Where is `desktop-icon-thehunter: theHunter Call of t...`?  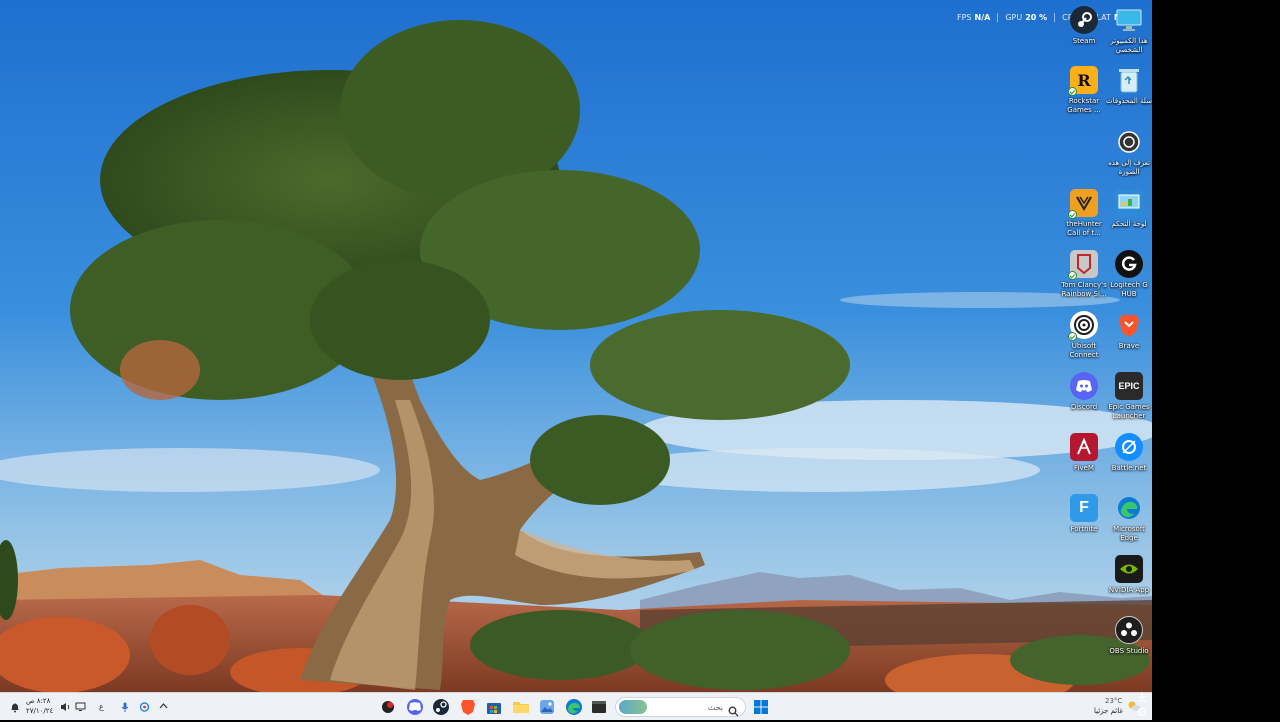 desktop-icon-thehunter: theHunter Call of t... is located at coordinates (1084, 213).